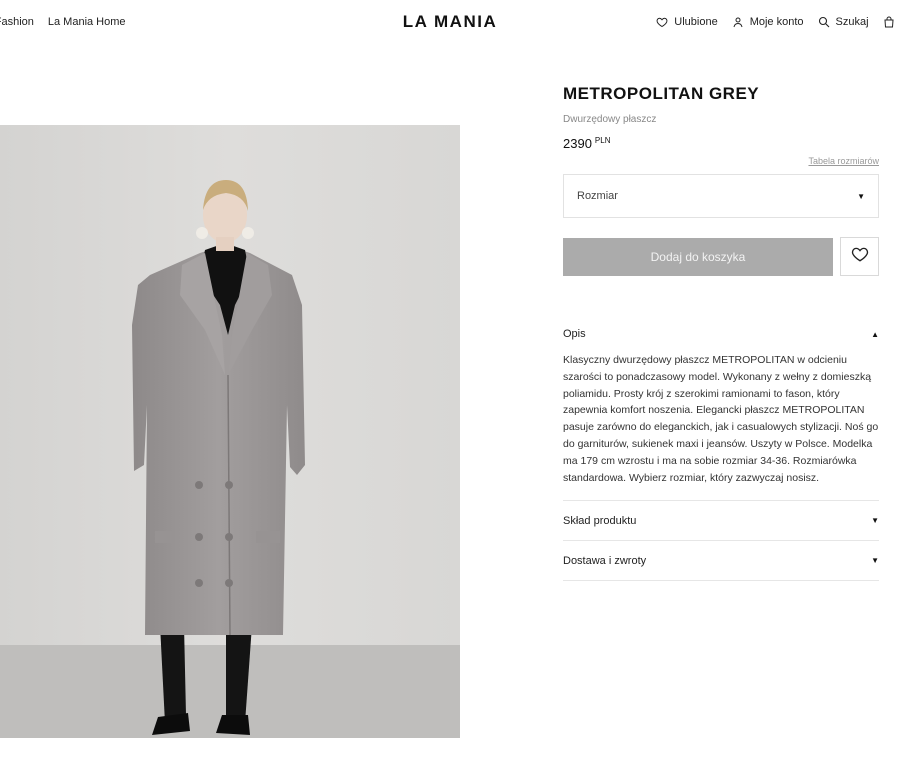  I want to click on nav-cart: Ko, so click(891, 22).